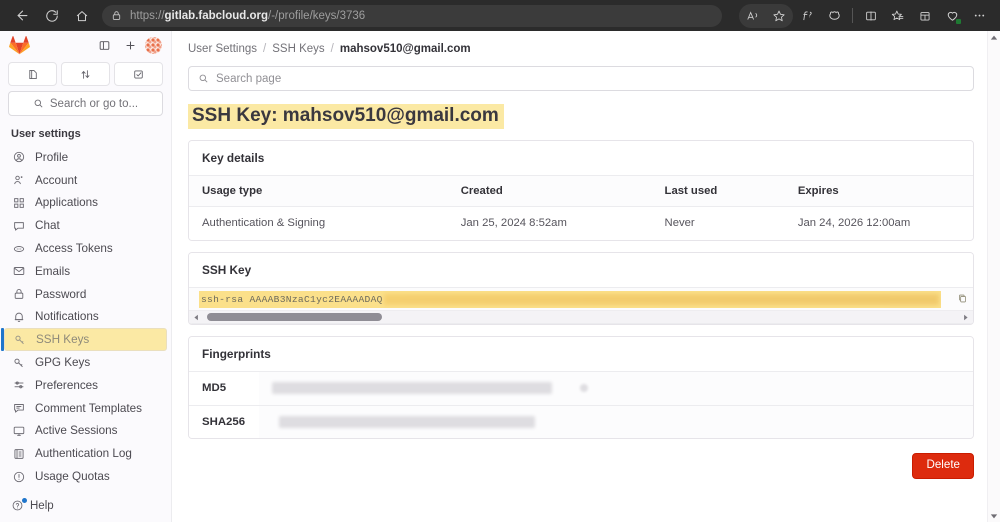  What do you see at coordinates (965, 317) in the screenshot?
I see `scroll-right-arrow` at bounding box center [965, 317].